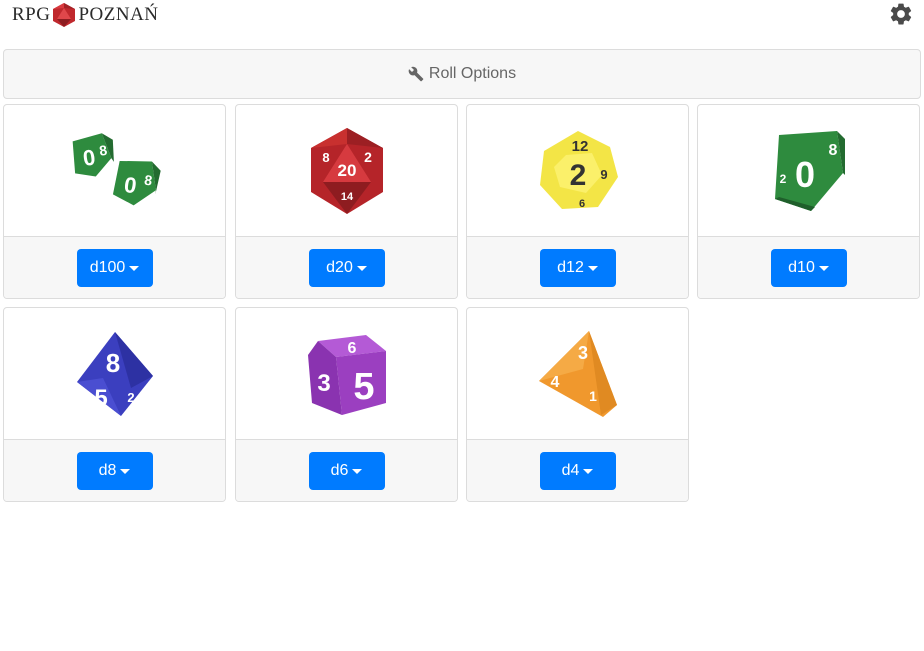  Describe the element at coordinates (579, 146) in the screenshot. I see `svg-text: 12` at that location.